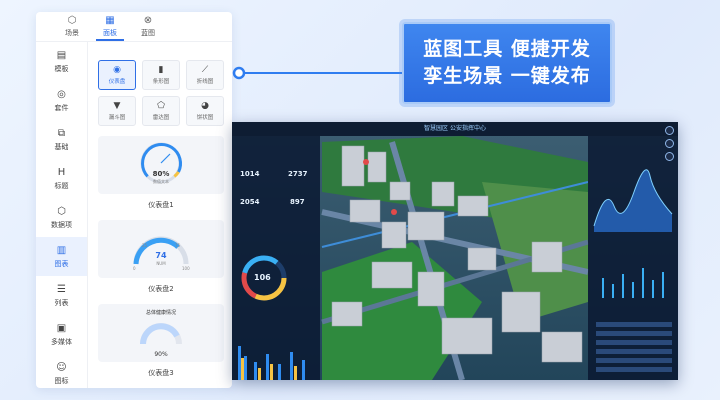 This screenshot has height=400, width=720. What do you see at coordinates (61, 61) in the screenshot?
I see `sidebar-item-template: ▤ 模板` at bounding box center [61, 61].